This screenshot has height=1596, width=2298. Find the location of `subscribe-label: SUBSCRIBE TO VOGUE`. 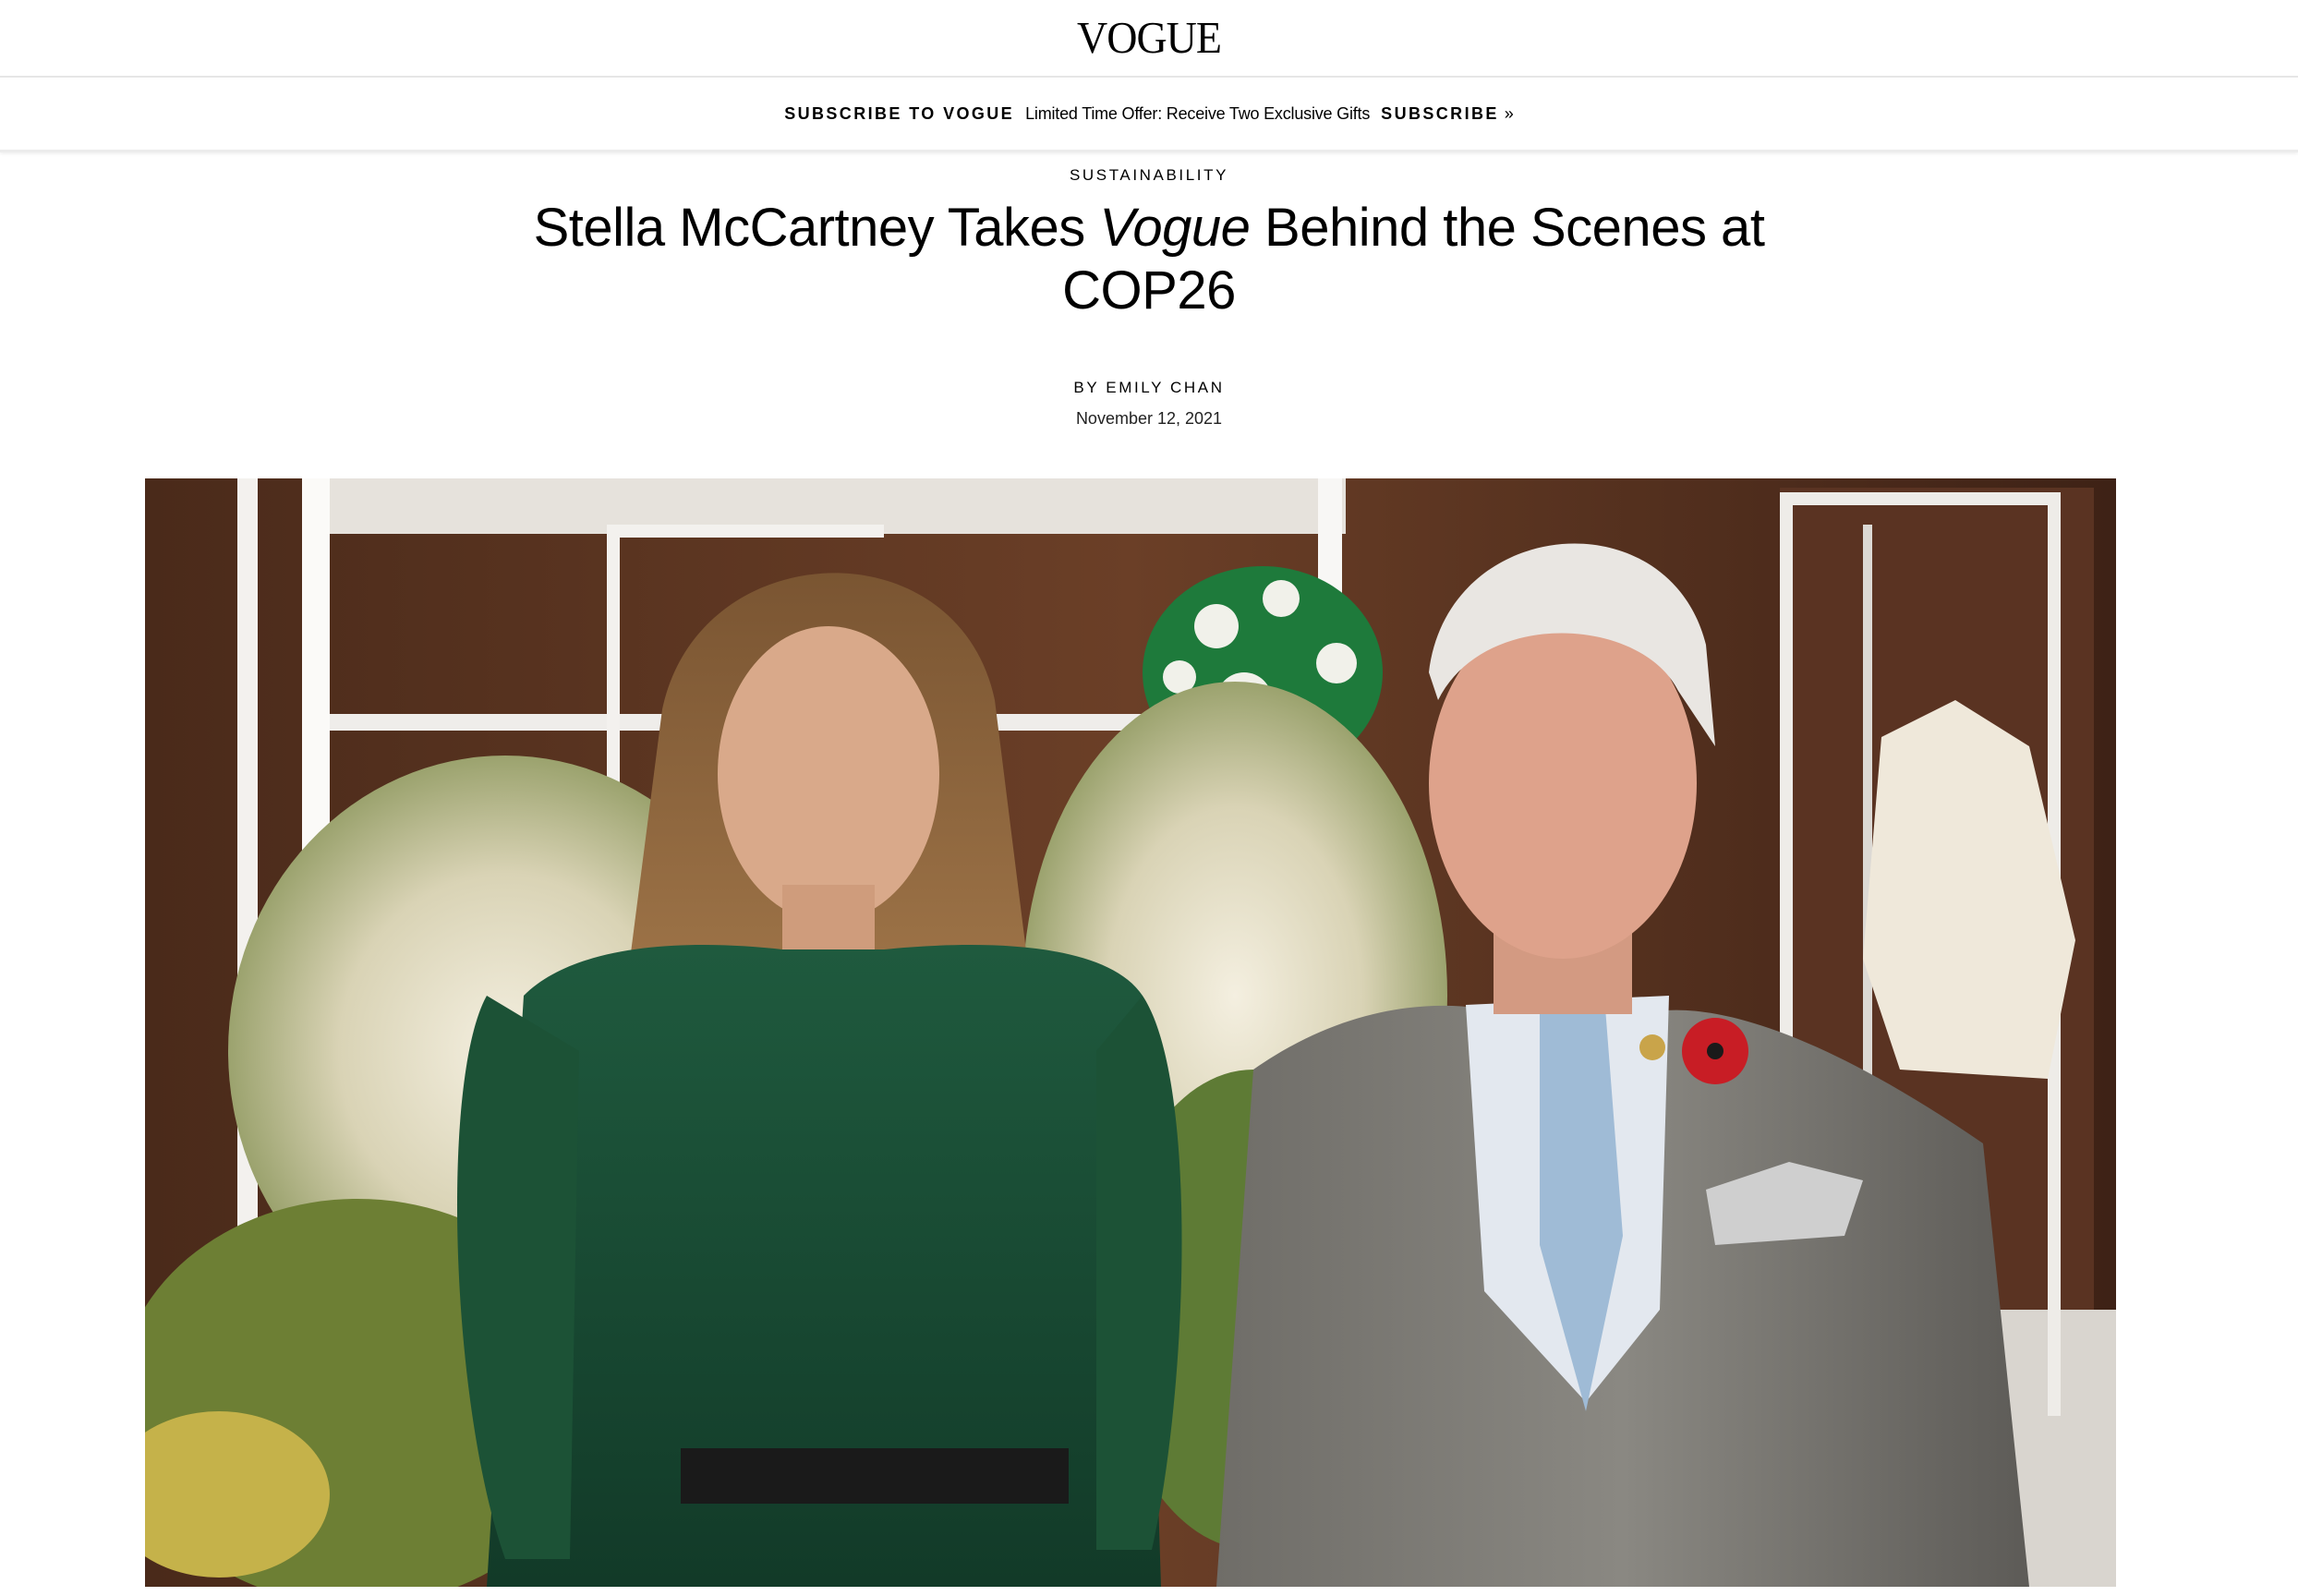

subscribe-label: SUBSCRIBE TO VOGUE is located at coordinates (899, 113).